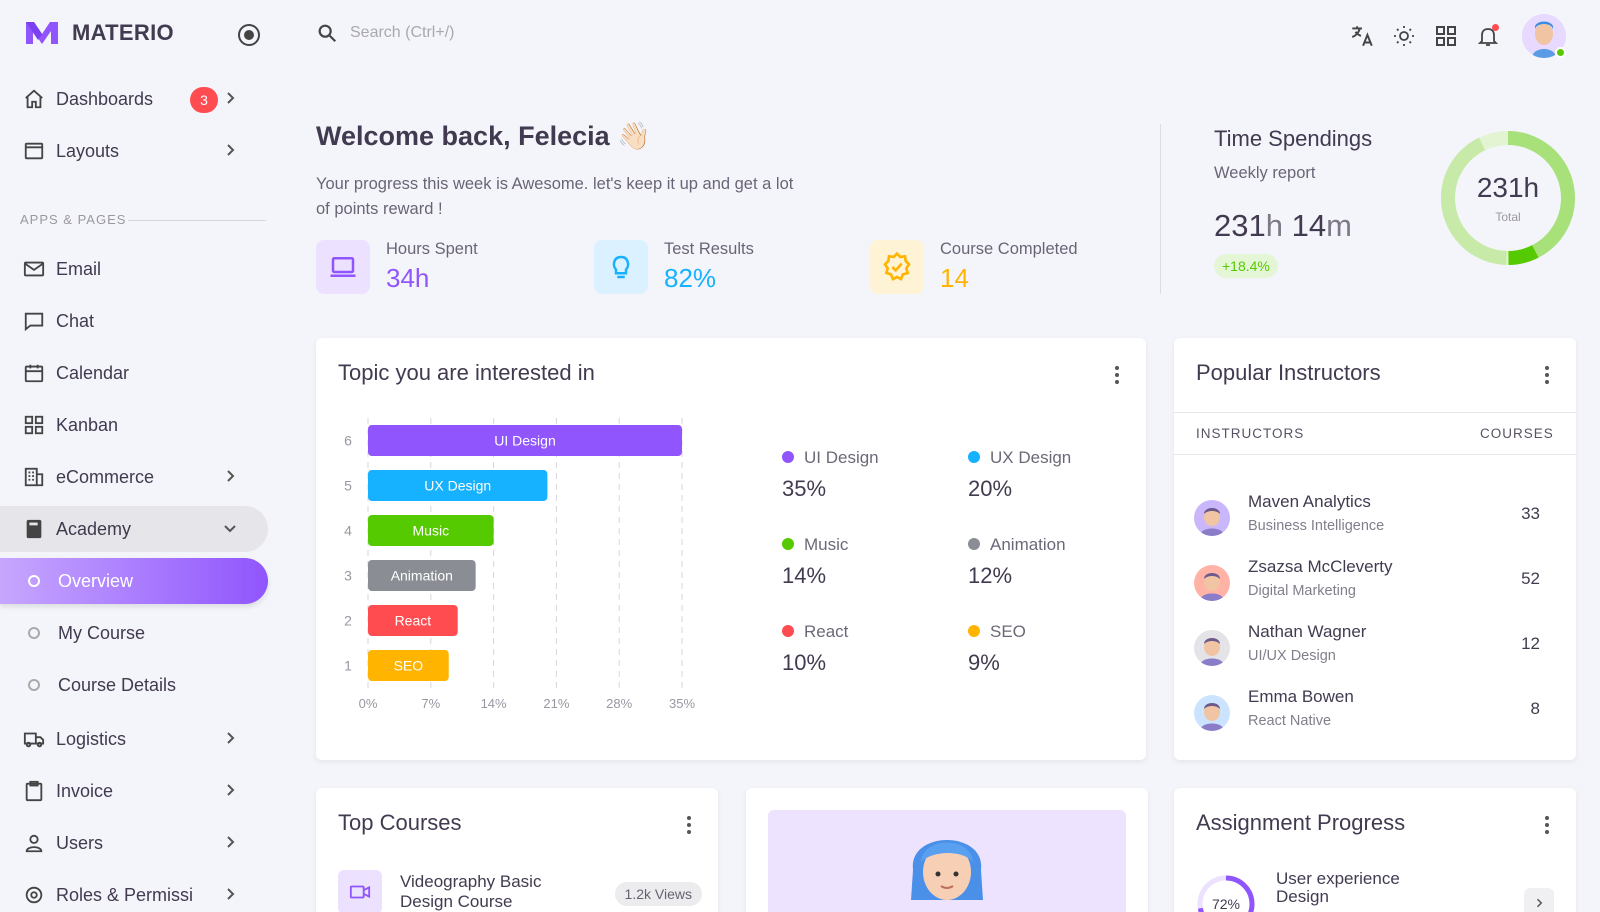 Image resolution: width=1600 pixels, height=912 pixels. What do you see at coordinates (1404, 36) in the screenshot?
I see `sun-icon` at bounding box center [1404, 36].